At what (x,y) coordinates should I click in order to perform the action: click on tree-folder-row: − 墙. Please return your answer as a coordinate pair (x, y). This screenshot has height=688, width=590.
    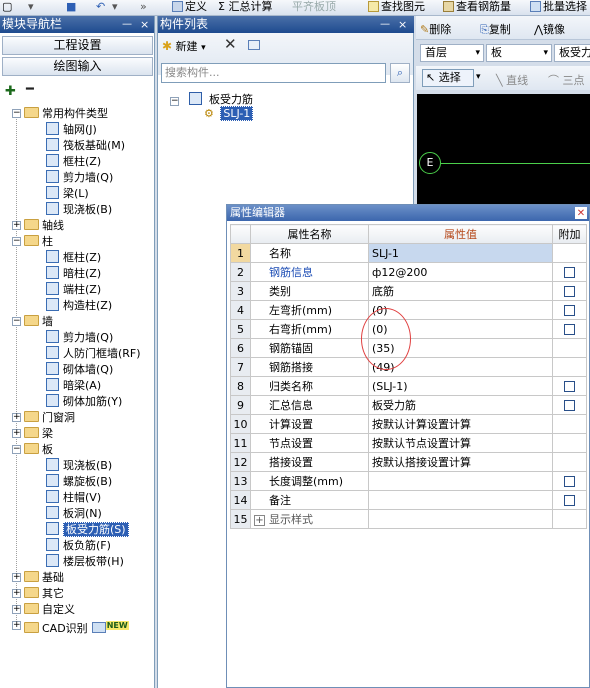
    Looking at the image, I should click on (32, 322).